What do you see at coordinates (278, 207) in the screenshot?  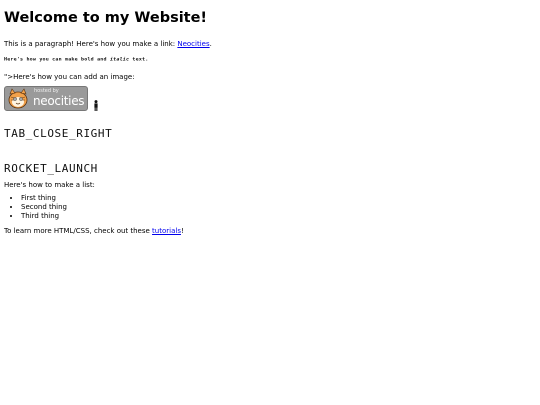 I see `list-item: Second thing` at bounding box center [278, 207].